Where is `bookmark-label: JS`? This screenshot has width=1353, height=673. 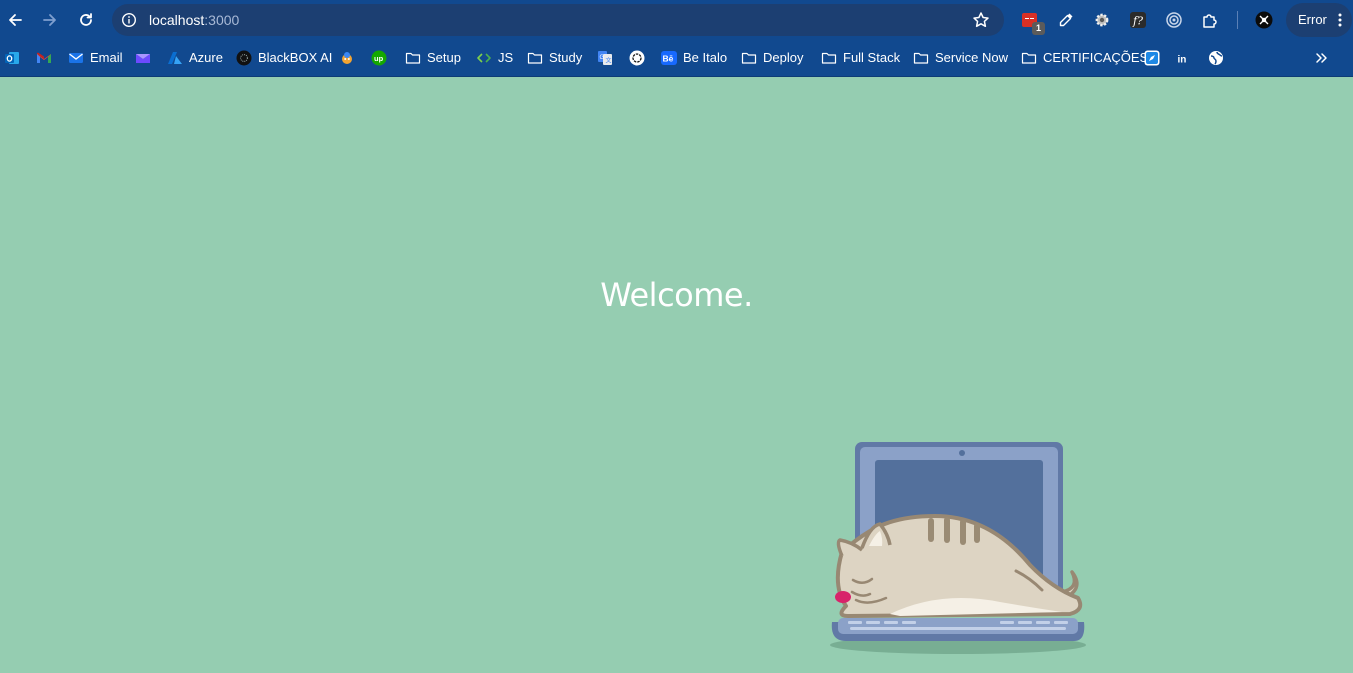
bookmark-label: JS is located at coordinates (506, 57).